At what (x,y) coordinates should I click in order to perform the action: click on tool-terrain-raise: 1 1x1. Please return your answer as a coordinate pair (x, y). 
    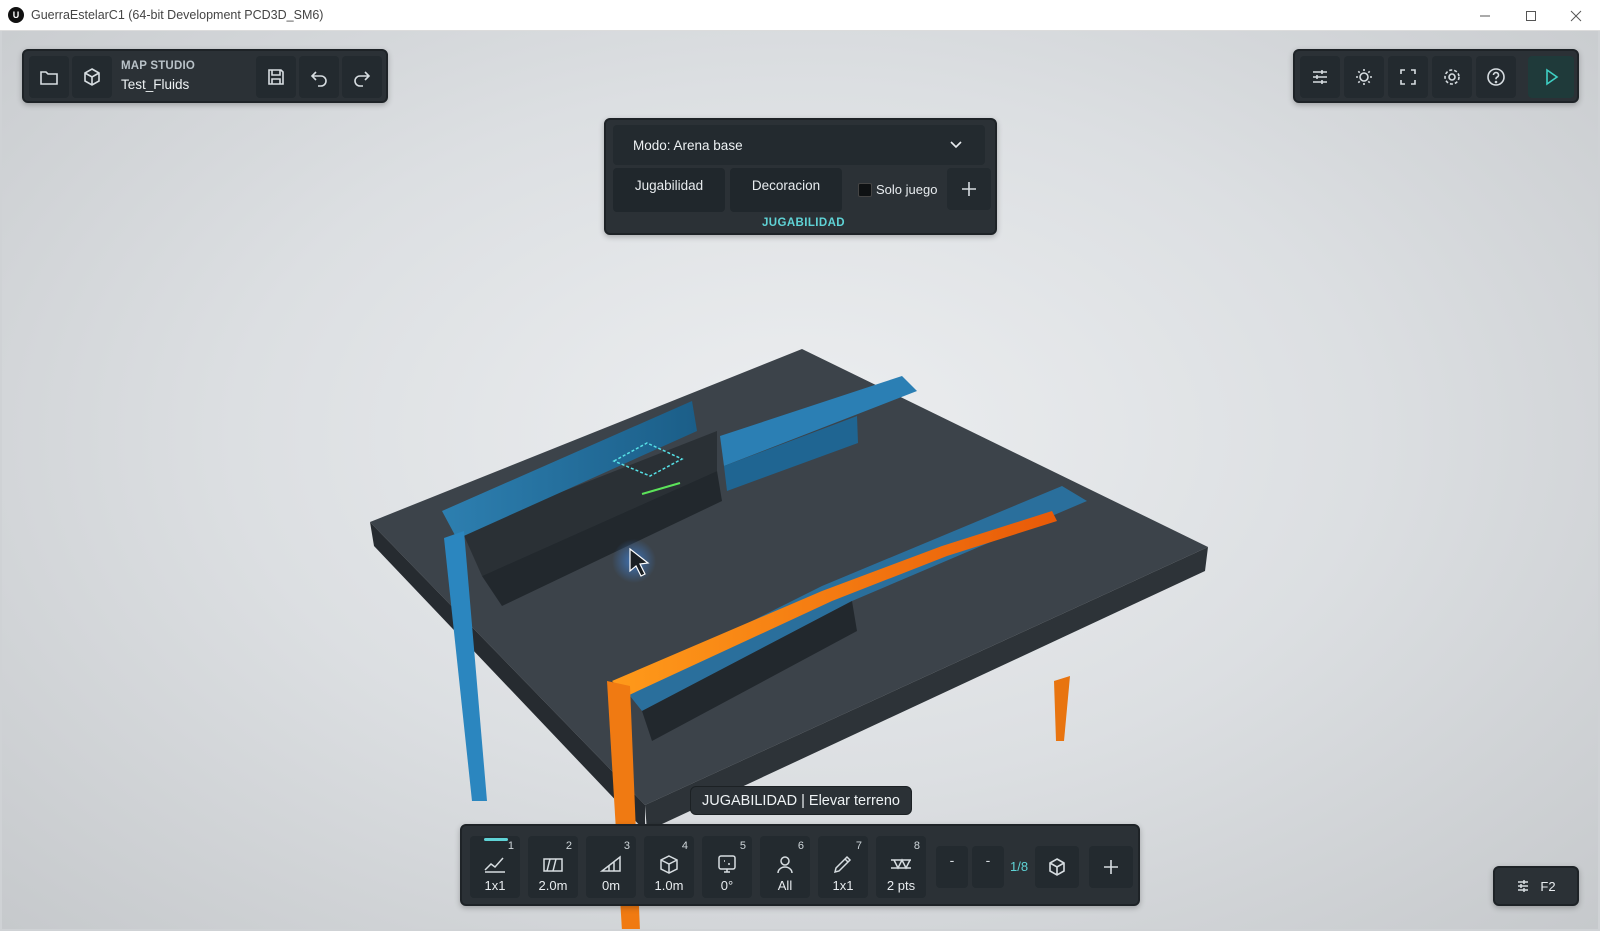
    Looking at the image, I should click on (495, 867).